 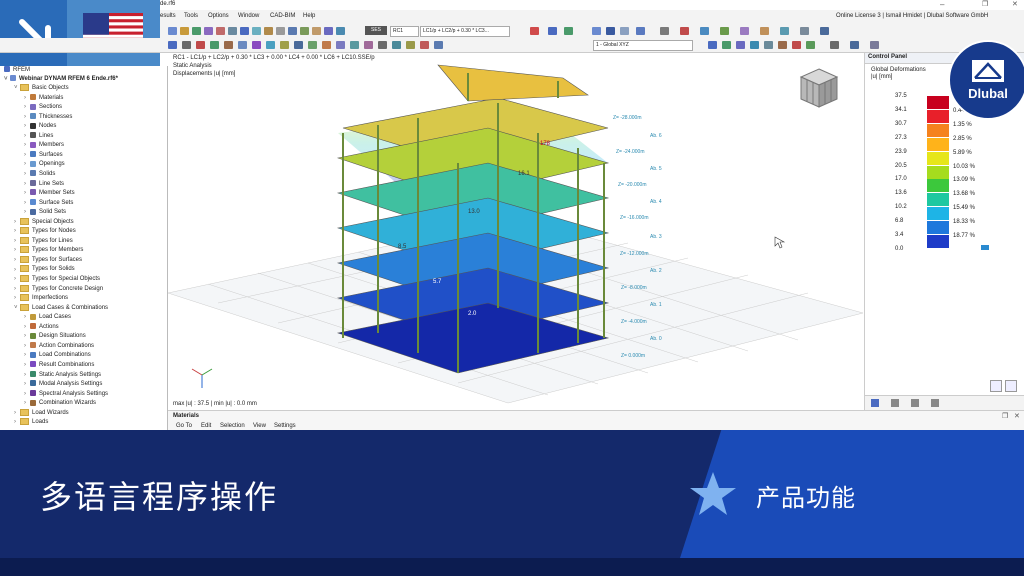 What do you see at coordinates (328, 31) in the screenshot?
I see `smooth-icon` at bounding box center [328, 31].